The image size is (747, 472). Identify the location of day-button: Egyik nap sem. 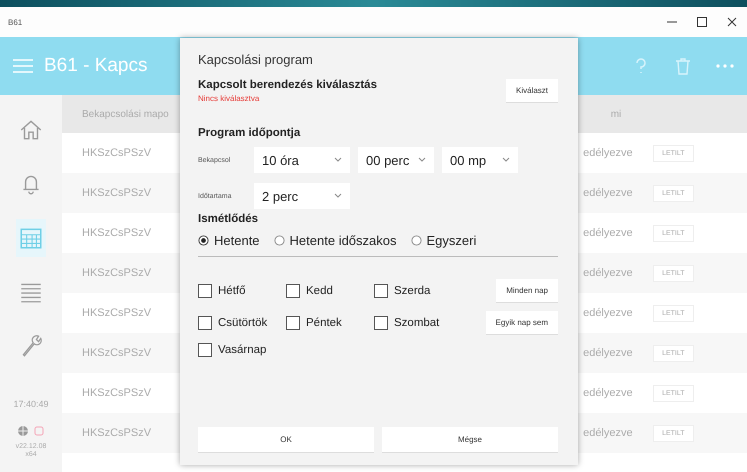
(522, 323).